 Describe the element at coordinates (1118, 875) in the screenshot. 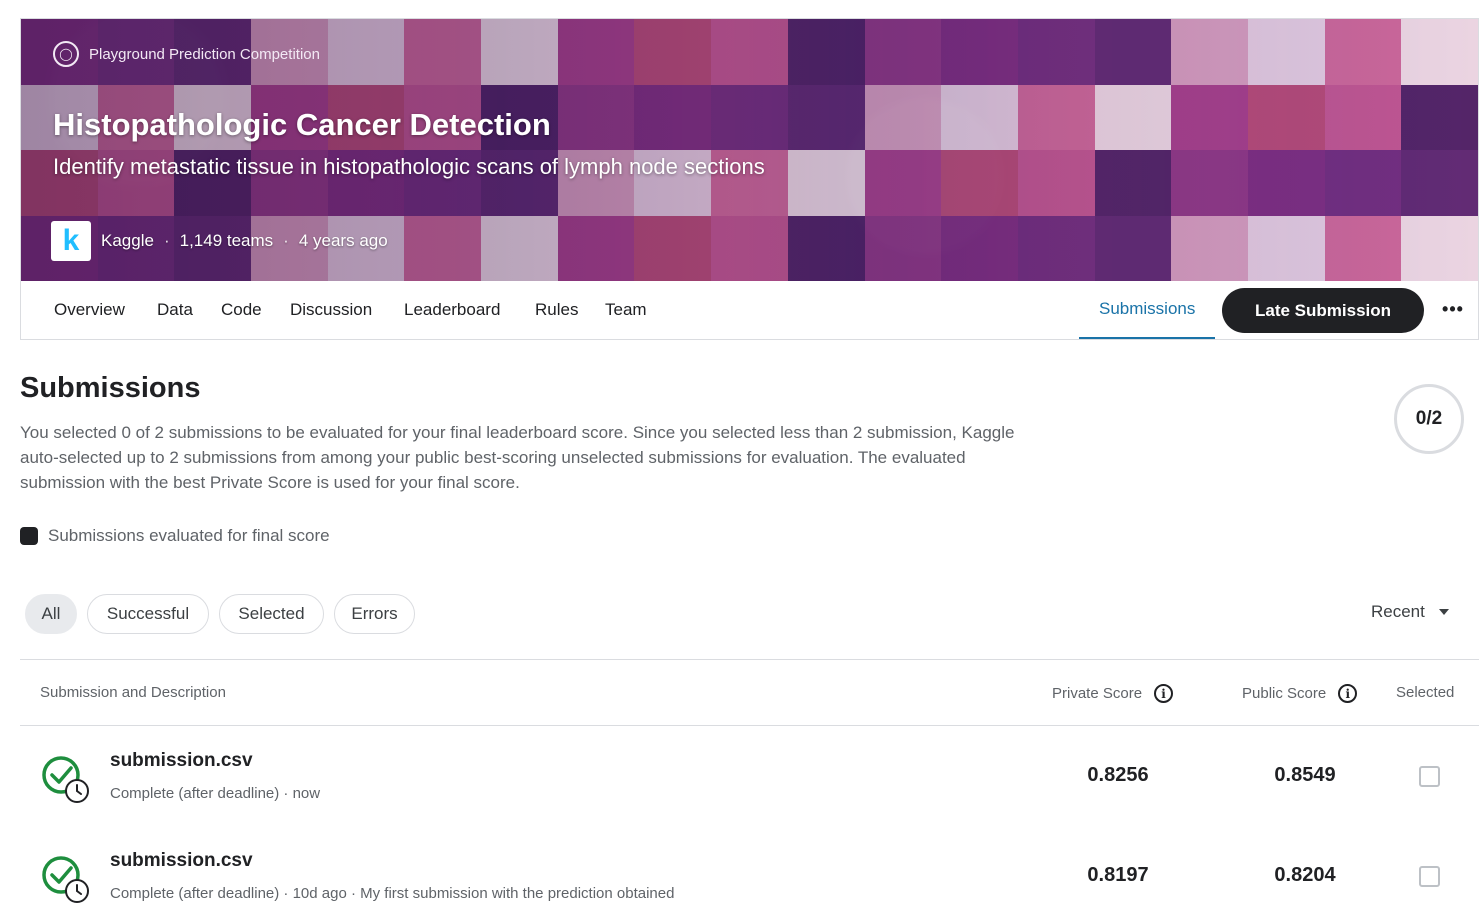

I see `private-score: 0.8197` at that location.